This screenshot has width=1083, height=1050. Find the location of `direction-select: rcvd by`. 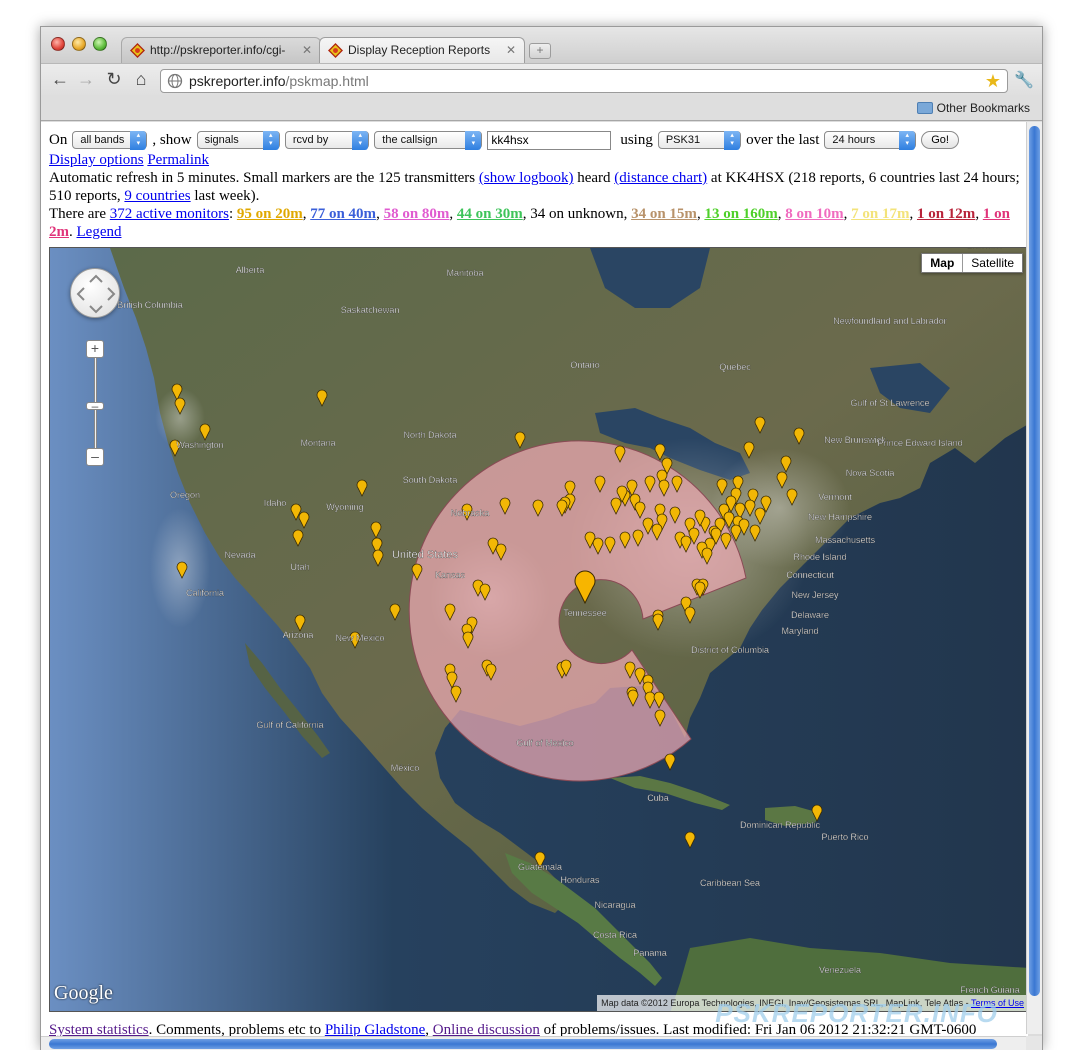

direction-select: rcvd by is located at coordinates (327, 140).